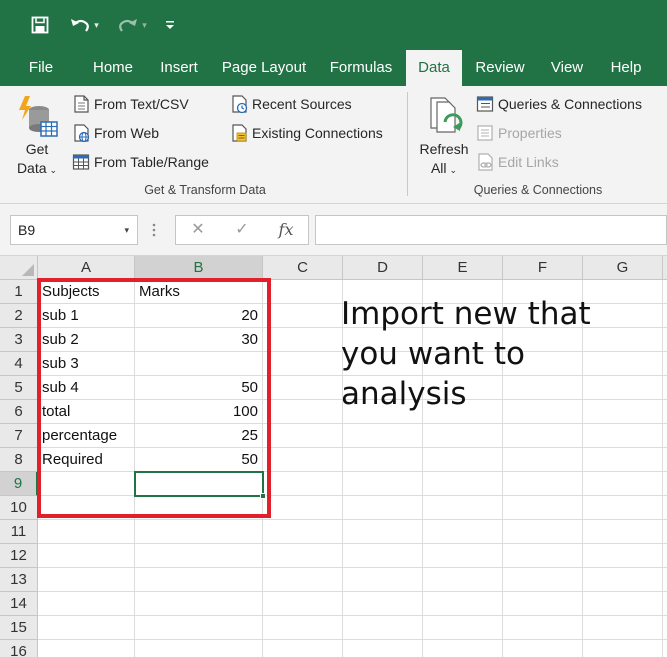 The height and width of the screenshot is (657, 667). Describe the element at coordinates (32, 168) in the screenshot. I see `get-data-label-line2: Data` at that location.